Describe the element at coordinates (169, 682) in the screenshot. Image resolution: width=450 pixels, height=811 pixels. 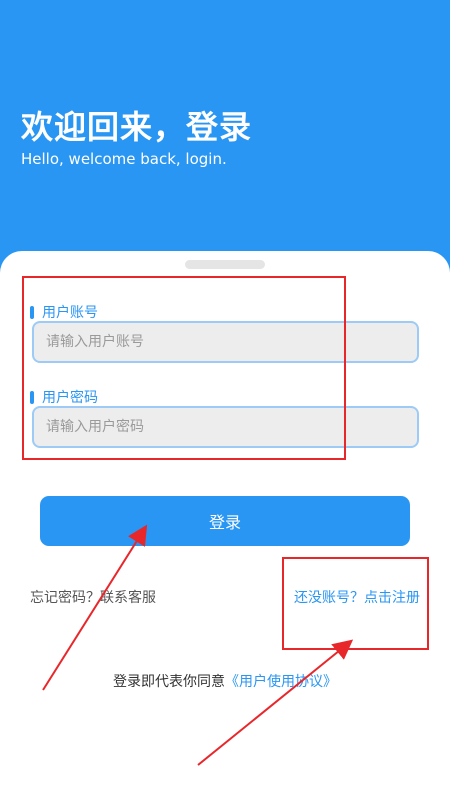
I see `agreement-prefix: 登录即代表你同意` at that location.